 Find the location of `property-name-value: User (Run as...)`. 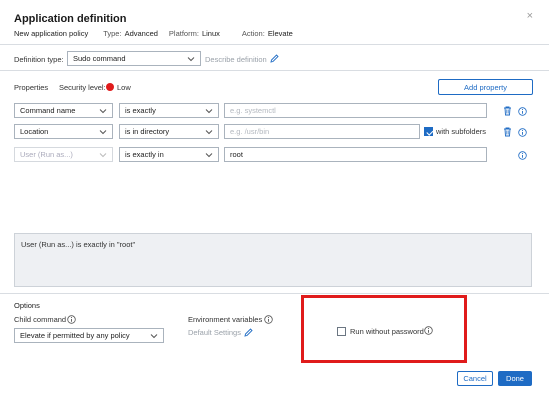

property-name-value: User (Run as...) is located at coordinates (46, 154).